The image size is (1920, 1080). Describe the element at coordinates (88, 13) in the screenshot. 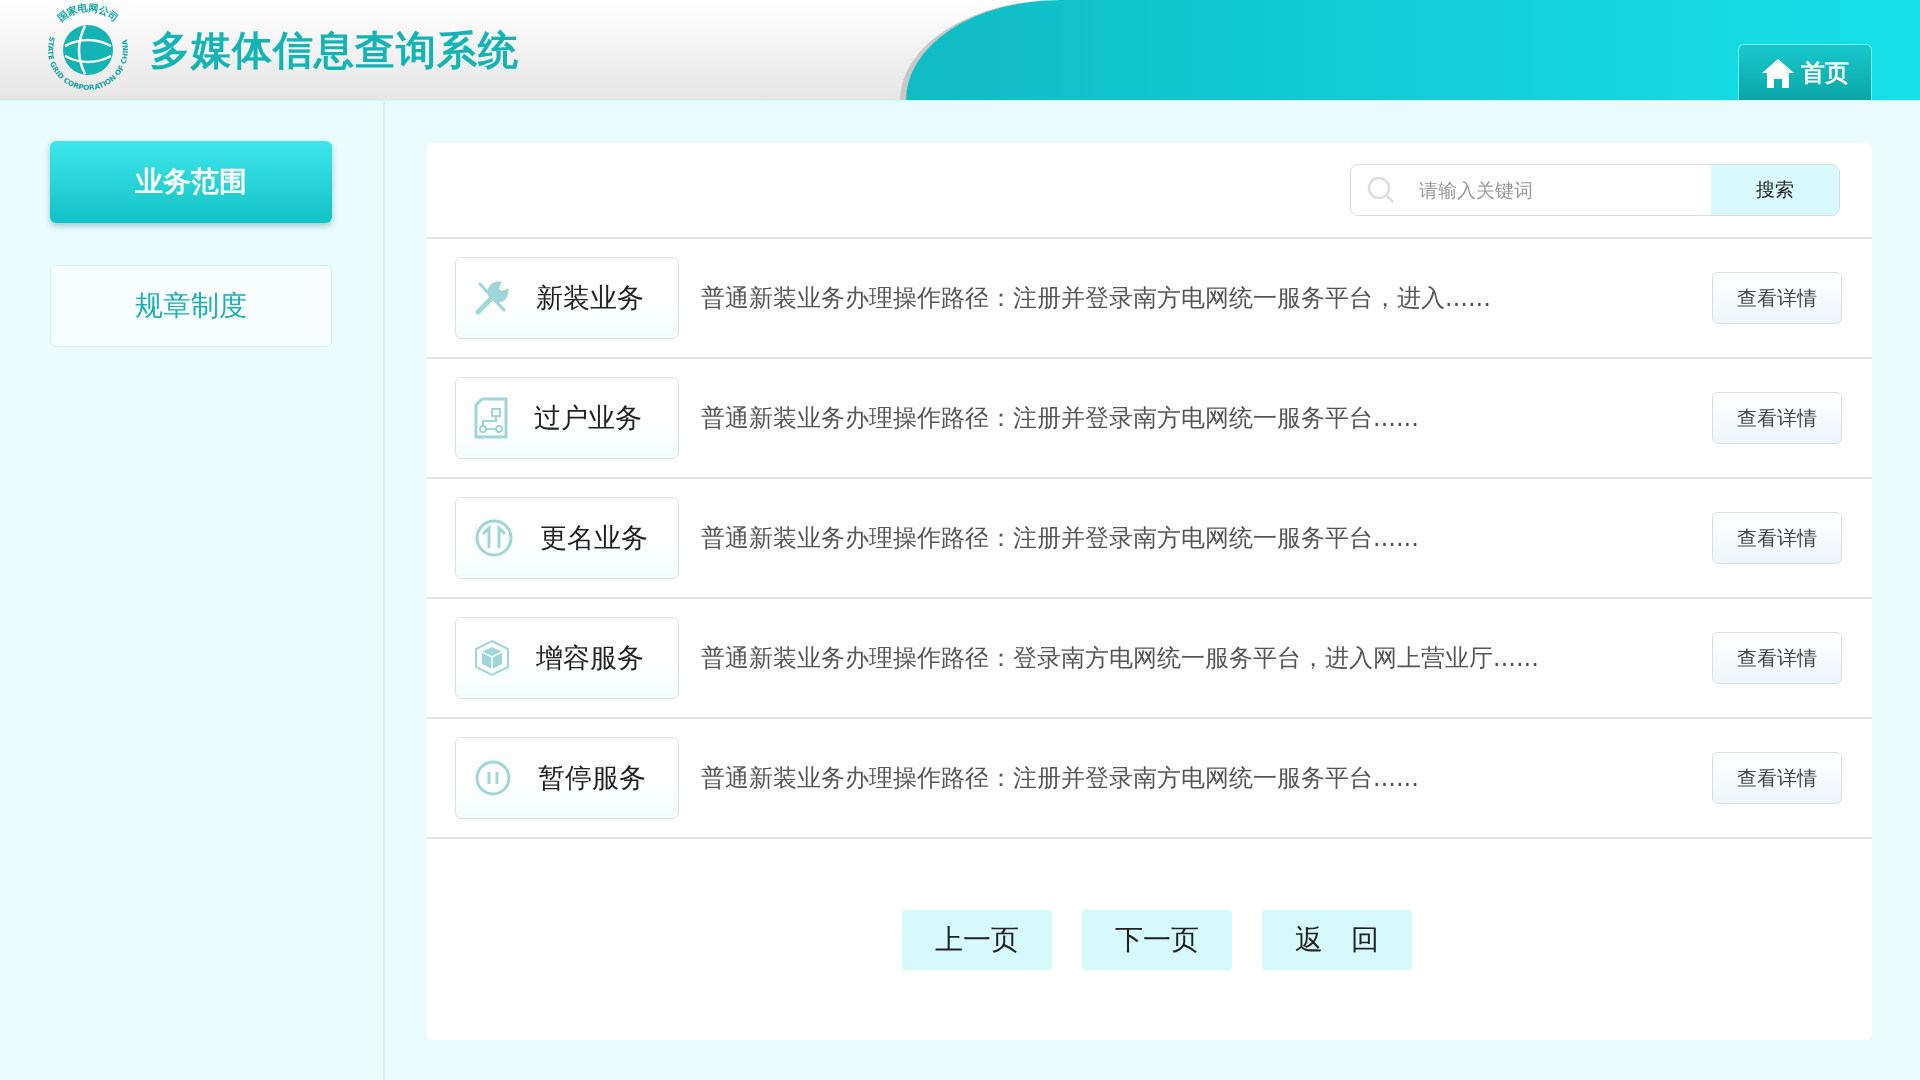

I see `logo-text: 国家电网公司` at that location.